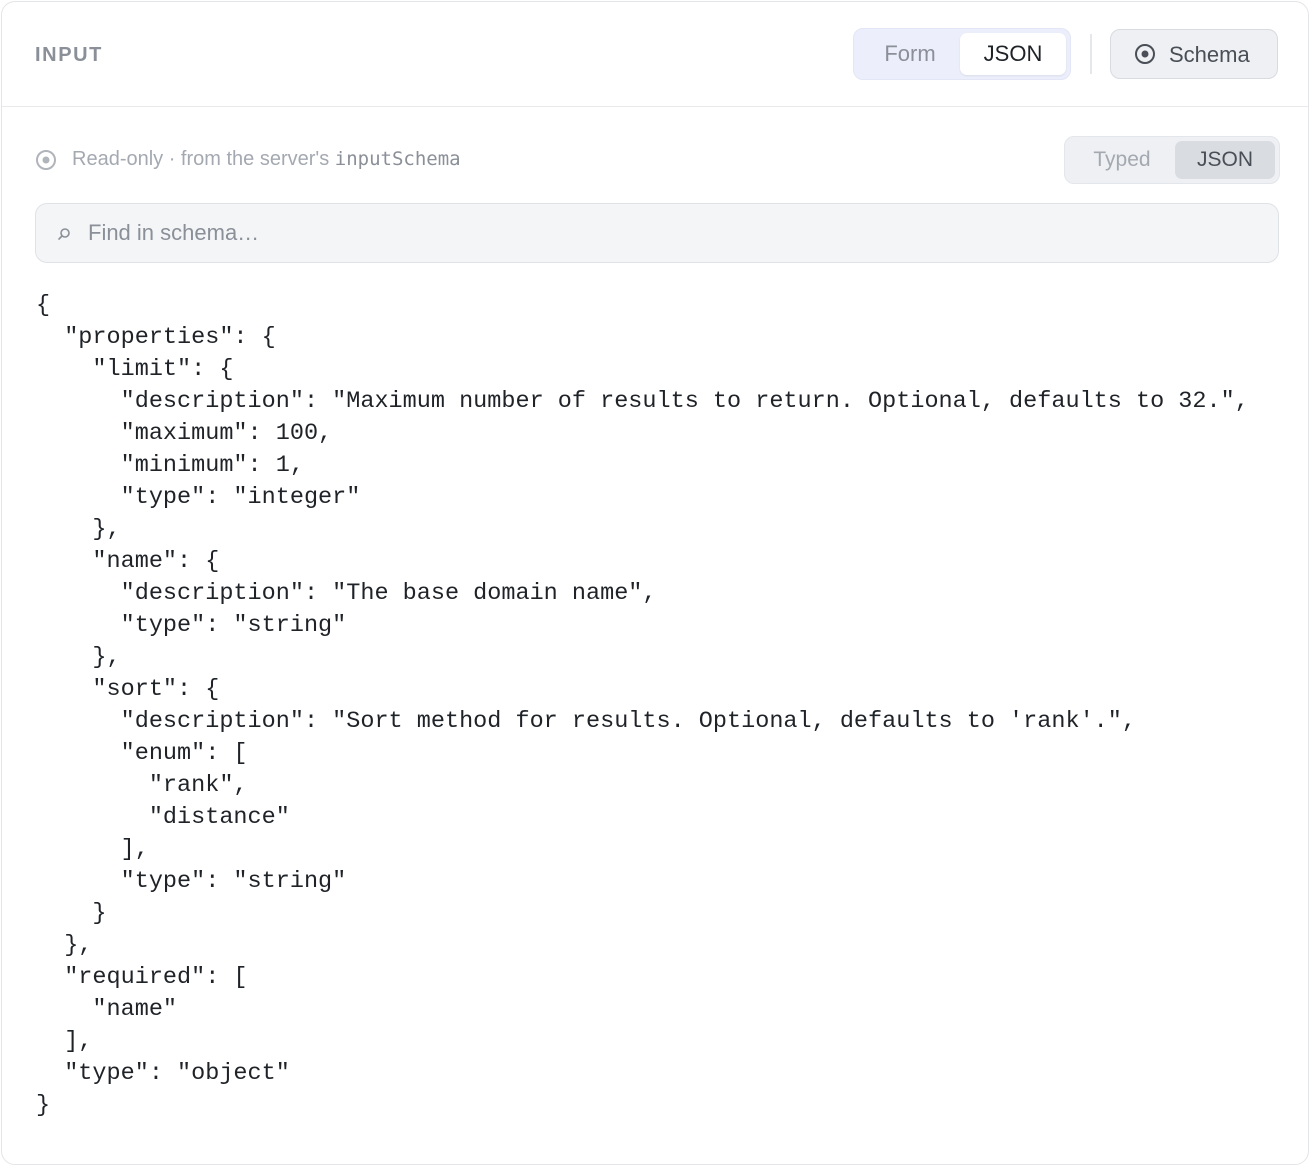 This screenshot has height=1168, width=1312. Describe the element at coordinates (1225, 160) in the screenshot. I see `tab-json-view: JSON` at that location.